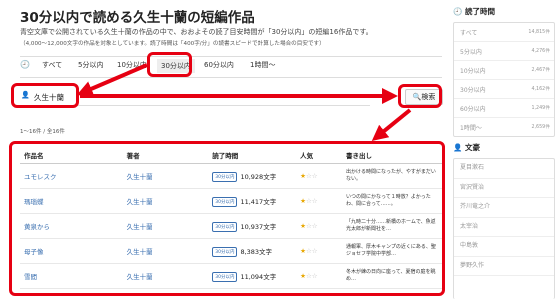  I want to click on sidebar-time-label: 30分以内, so click(473, 90).